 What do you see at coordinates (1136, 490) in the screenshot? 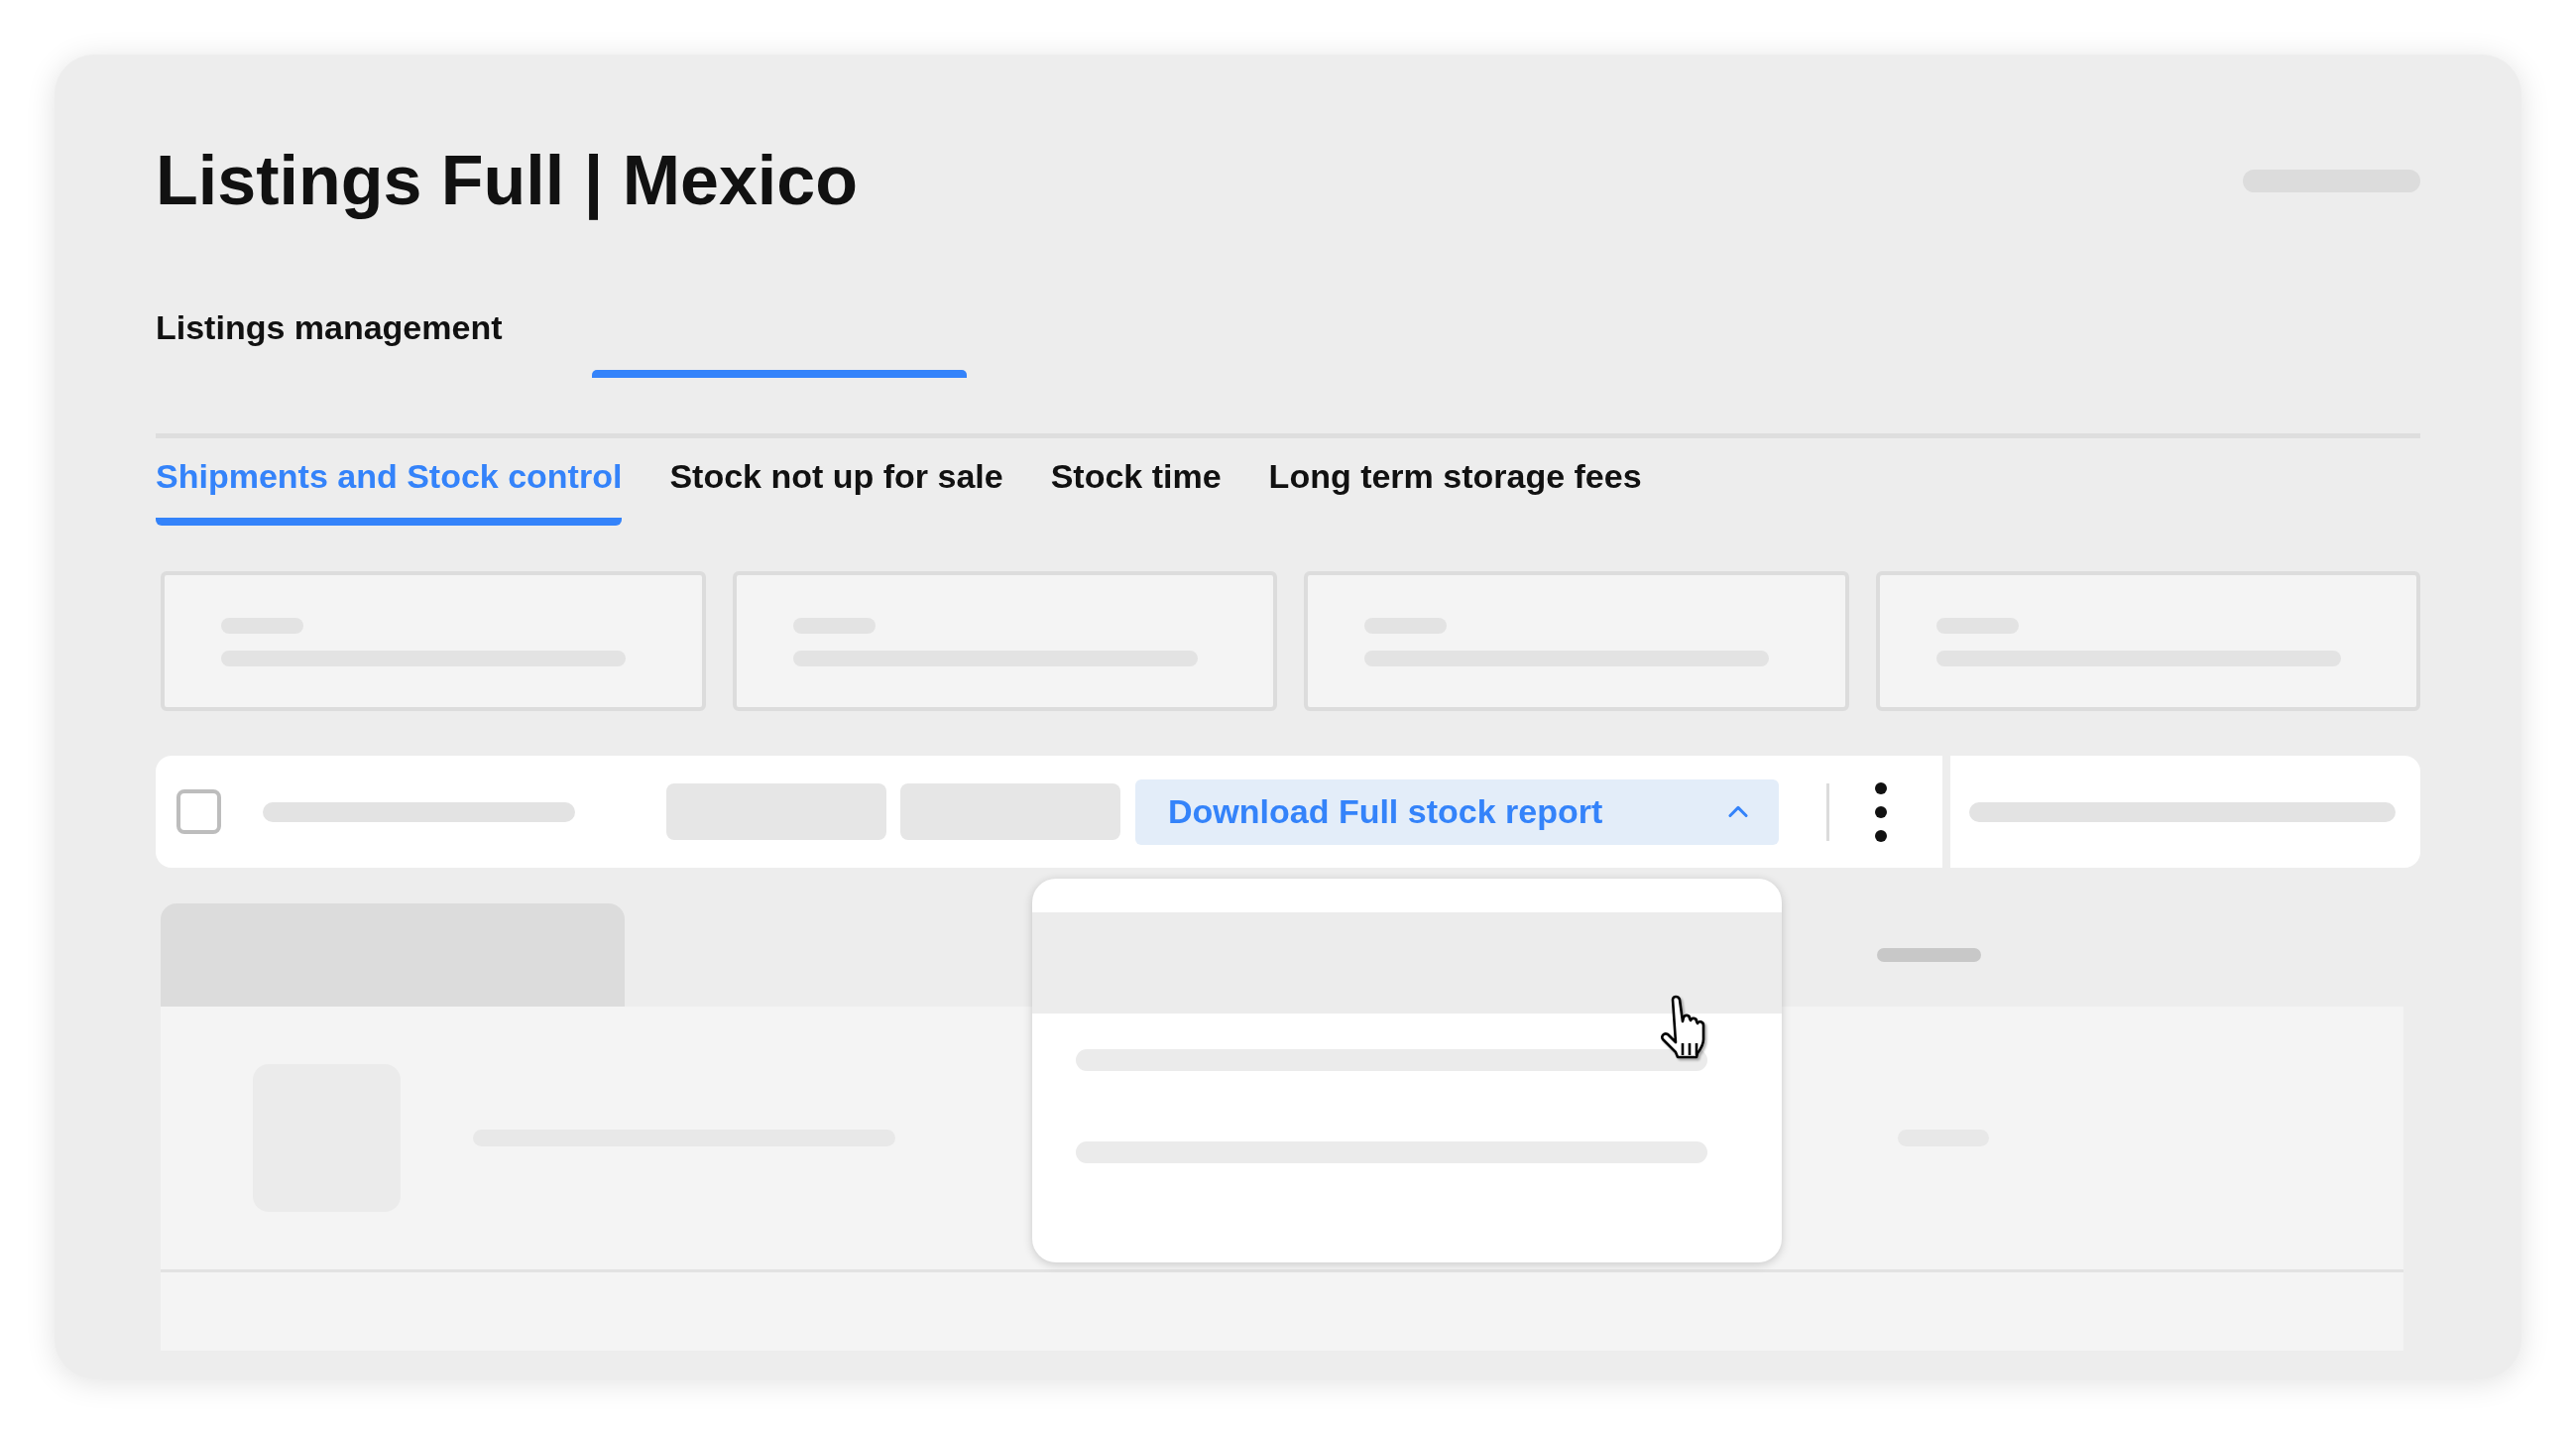
I see `tab: Stock time` at bounding box center [1136, 490].